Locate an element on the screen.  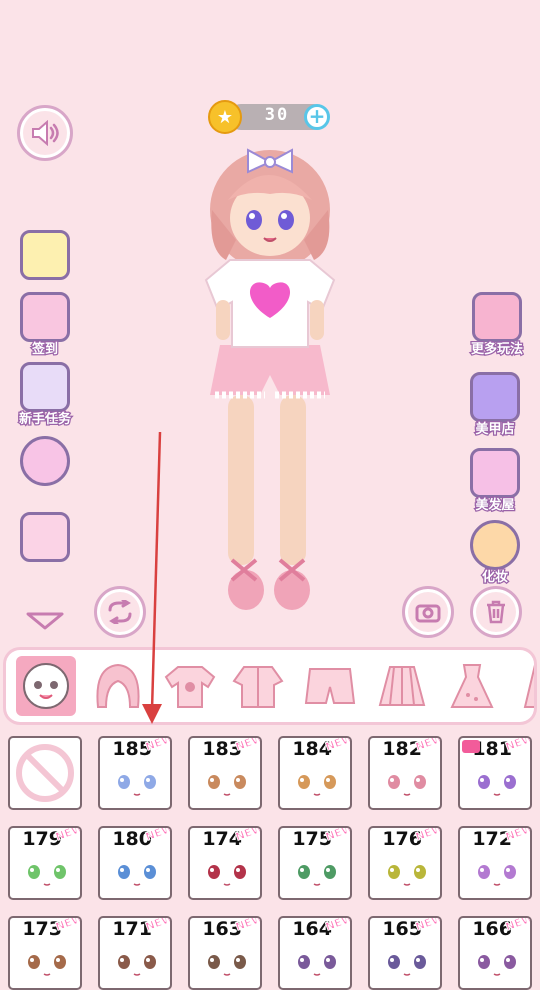
add-coins-button: + is located at coordinates (317, 117).